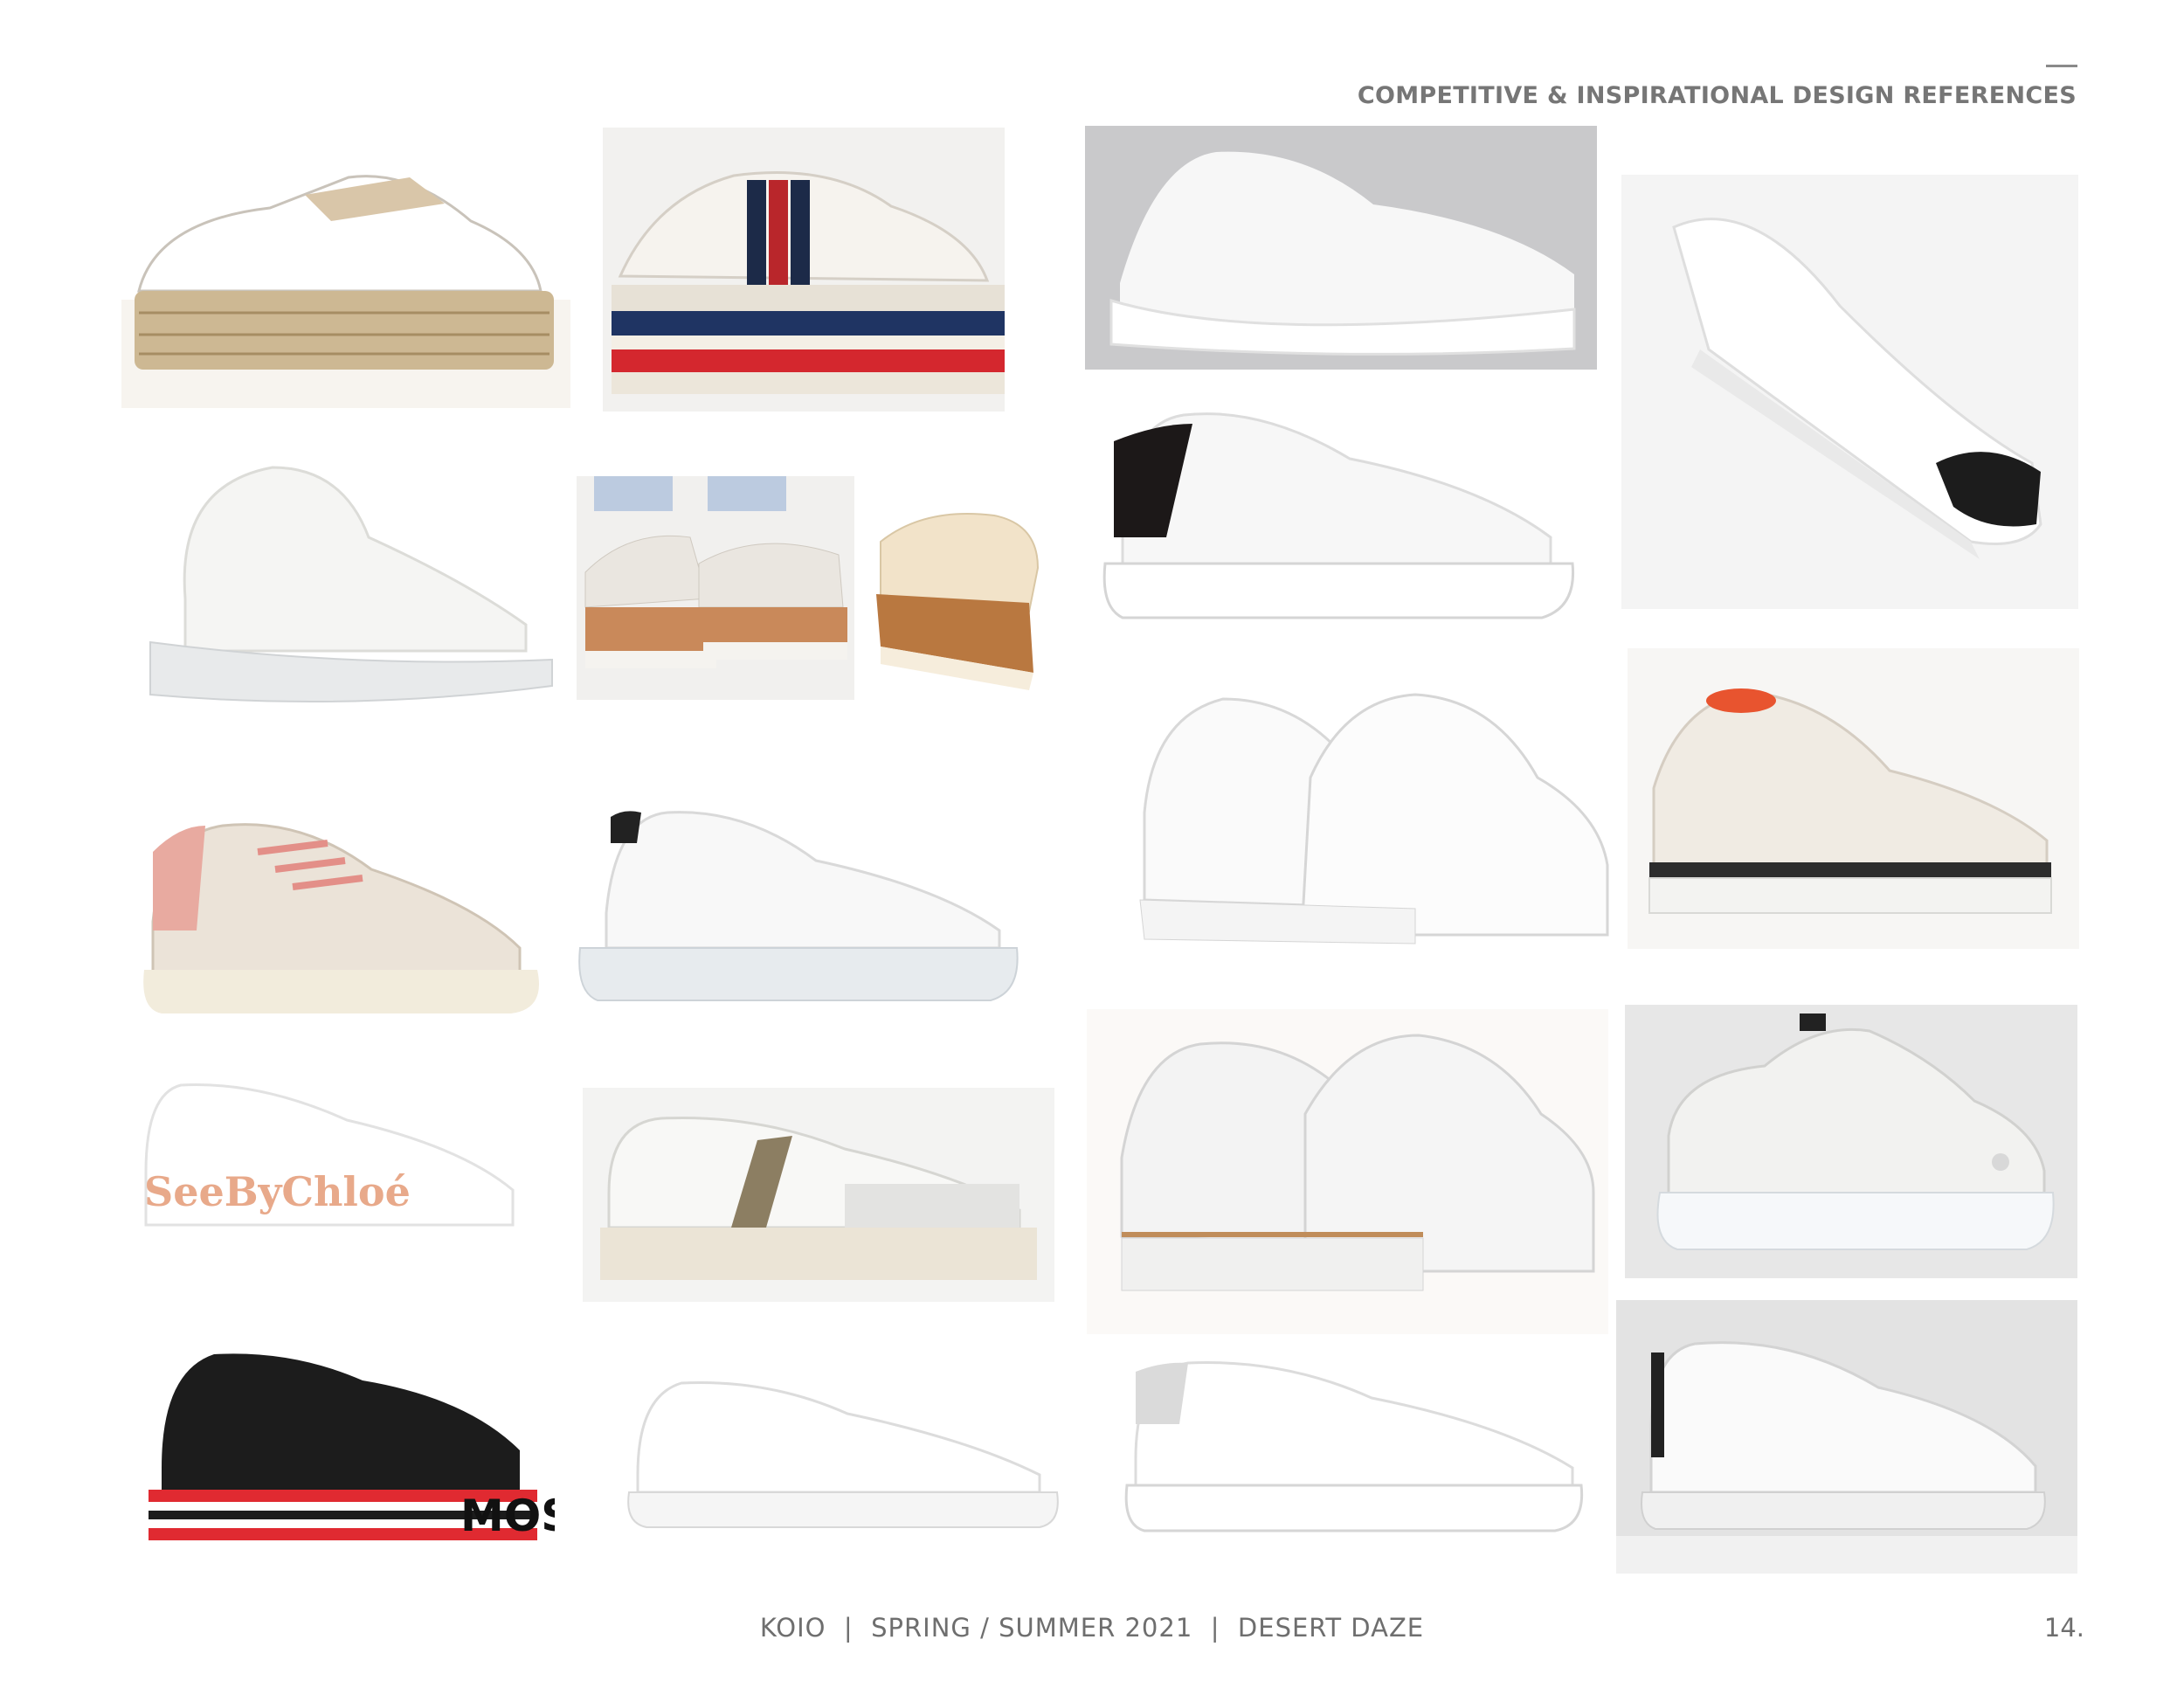  Describe the element at coordinates (507, 1516) in the screenshot. I see `moschino-wordmark: MOS` at that location.